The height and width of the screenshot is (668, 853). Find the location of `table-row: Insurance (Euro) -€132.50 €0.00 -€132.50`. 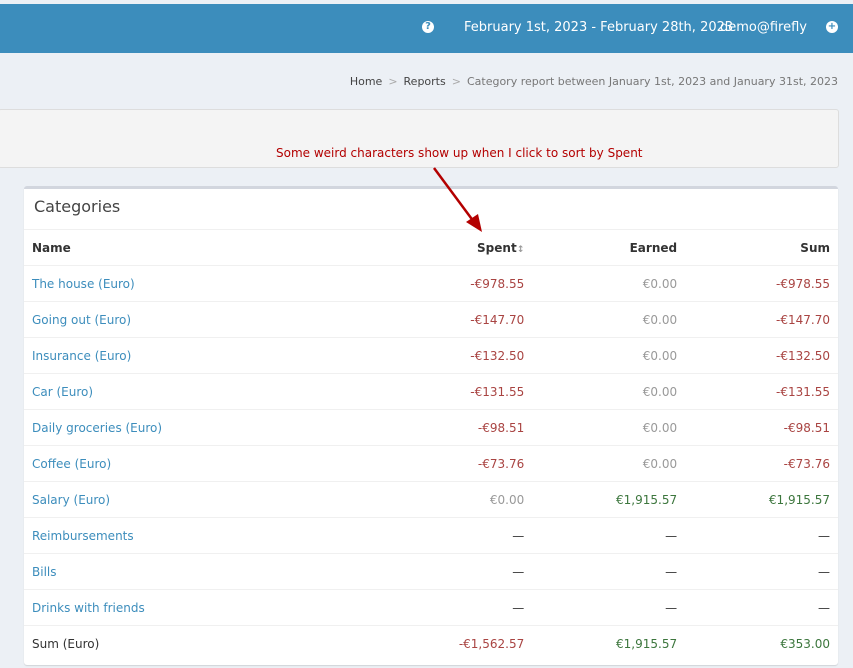

table-row: Insurance (Euro) -€132.50 €0.00 -€132.50 is located at coordinates (431, 355).